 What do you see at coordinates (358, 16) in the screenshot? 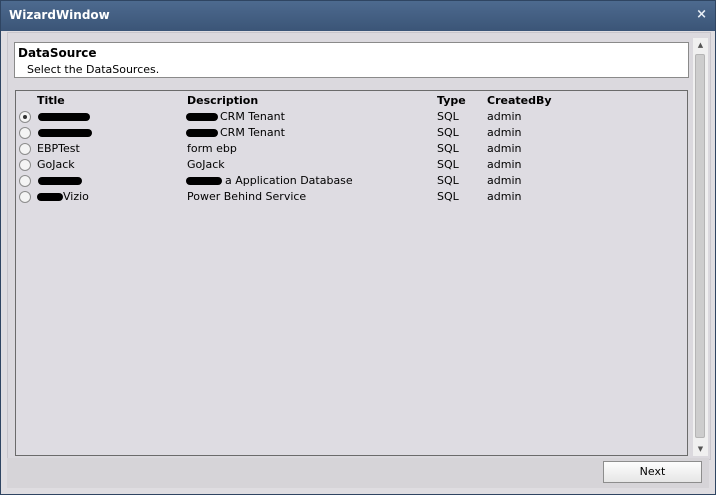
I see `title-bar: WizardWindow ×` at bounding box center [358, 16].